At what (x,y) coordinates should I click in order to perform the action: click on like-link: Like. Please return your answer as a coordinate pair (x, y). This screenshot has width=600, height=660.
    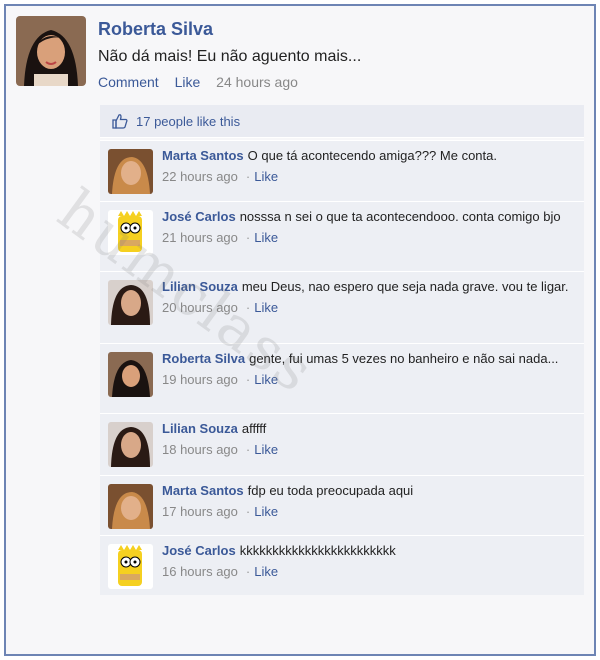
    Looking at the image, I should click on (188, 82).